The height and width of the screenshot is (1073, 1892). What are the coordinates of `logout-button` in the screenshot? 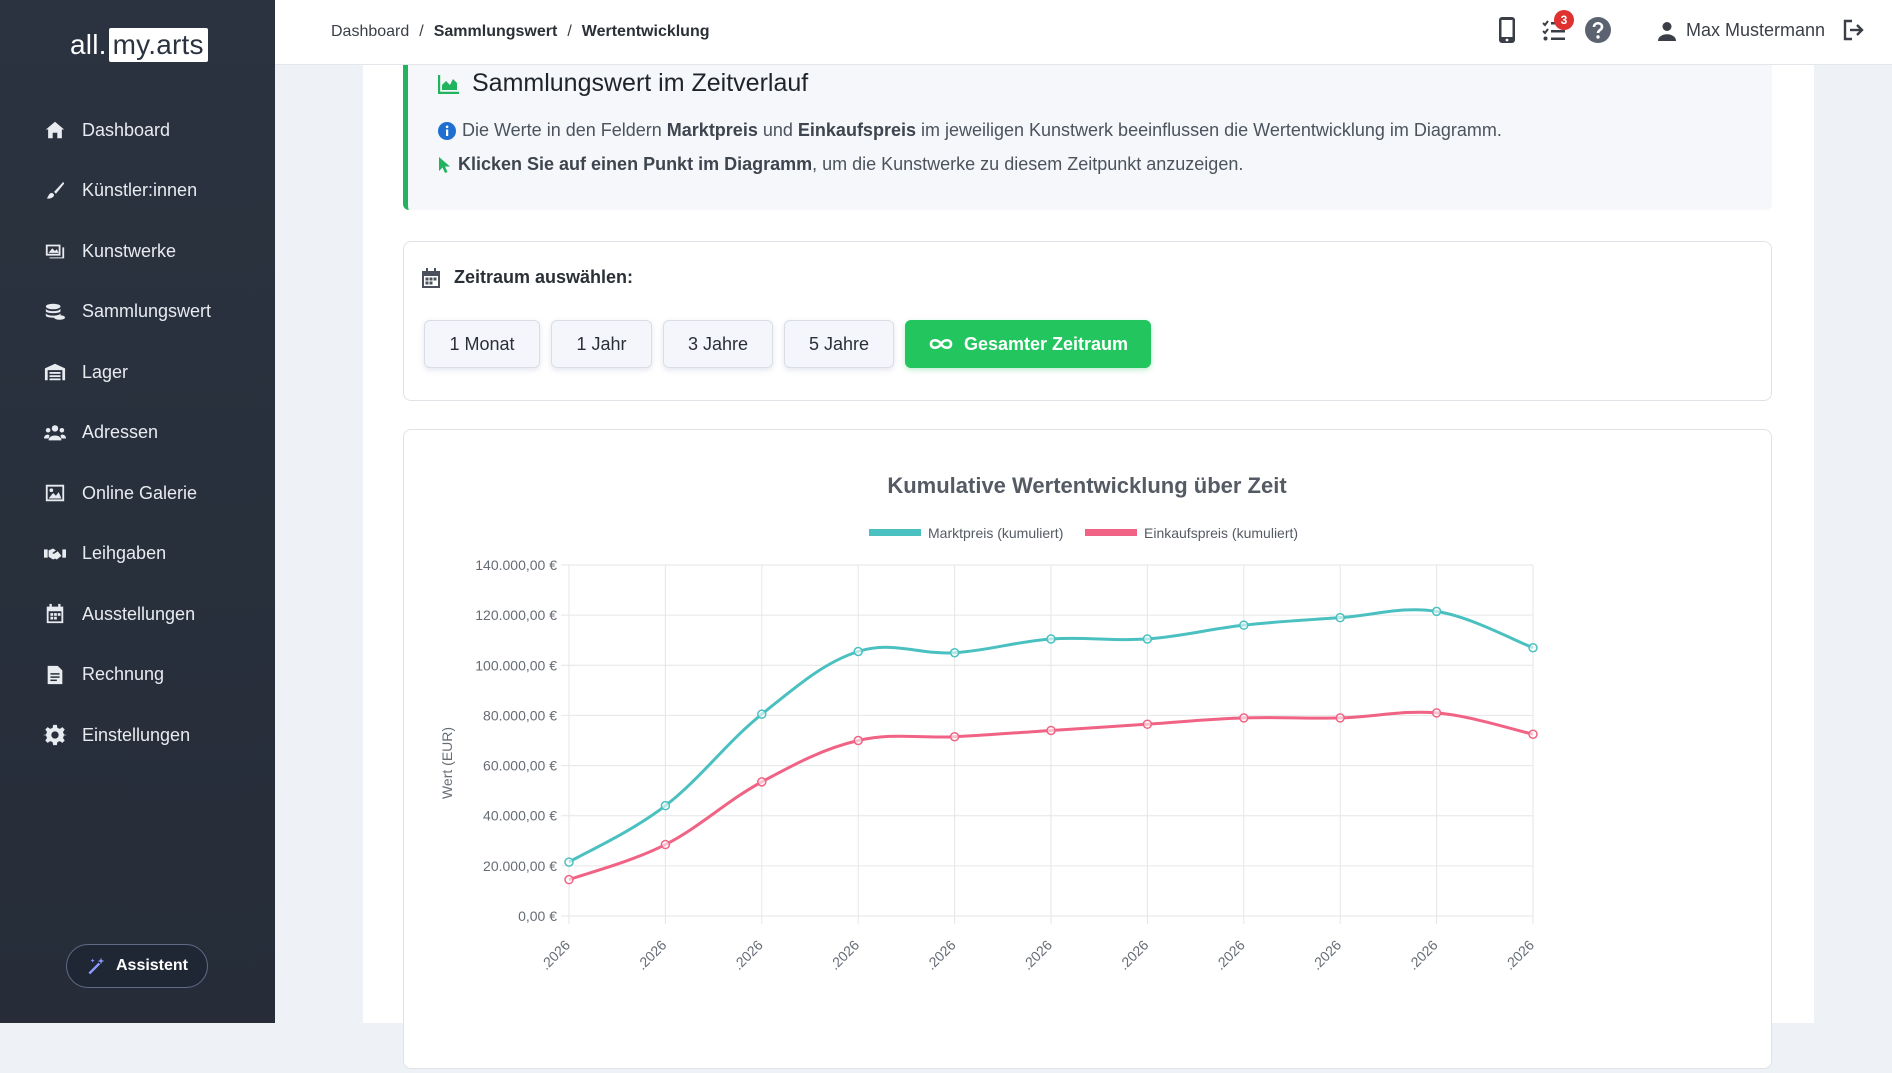 It's located at (1854, 30).